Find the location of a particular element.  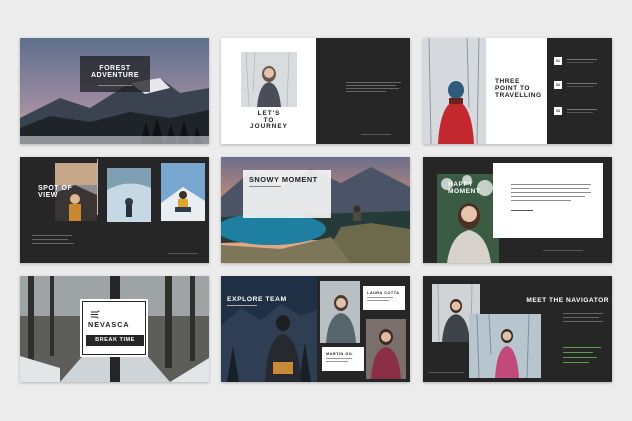

list-item: 01 is located at coordinates (558, 61).